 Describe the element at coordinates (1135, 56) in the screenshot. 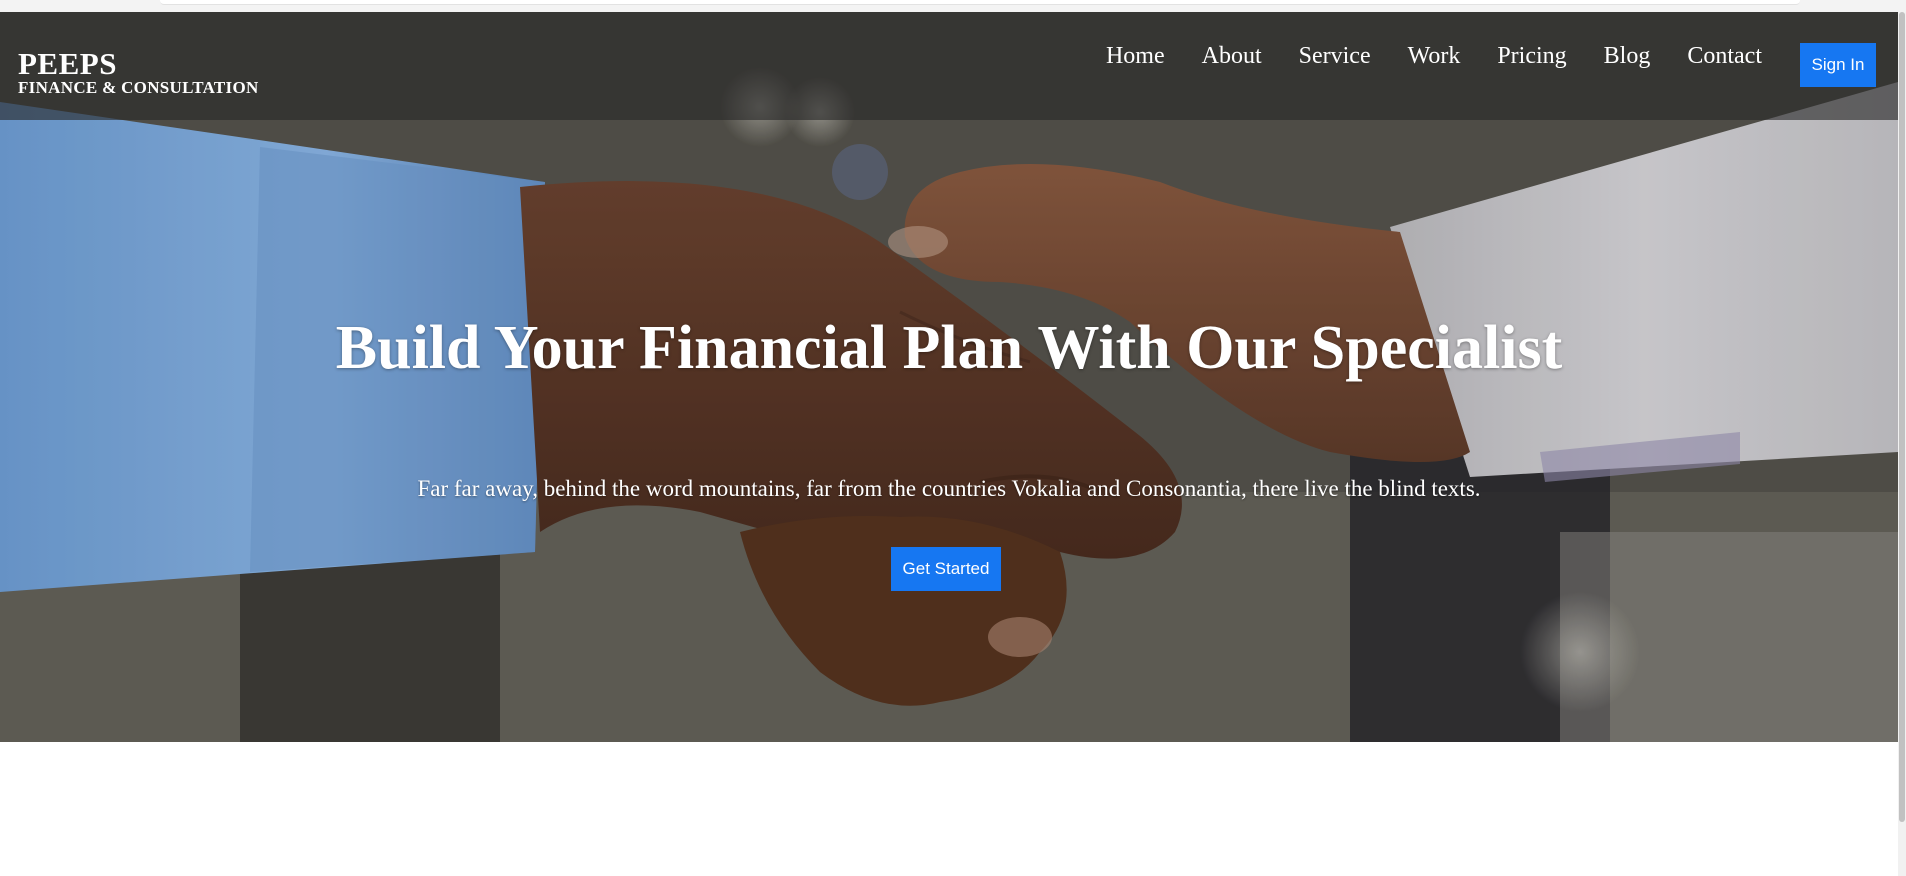

I see `nav-item-home: Home` at that location.